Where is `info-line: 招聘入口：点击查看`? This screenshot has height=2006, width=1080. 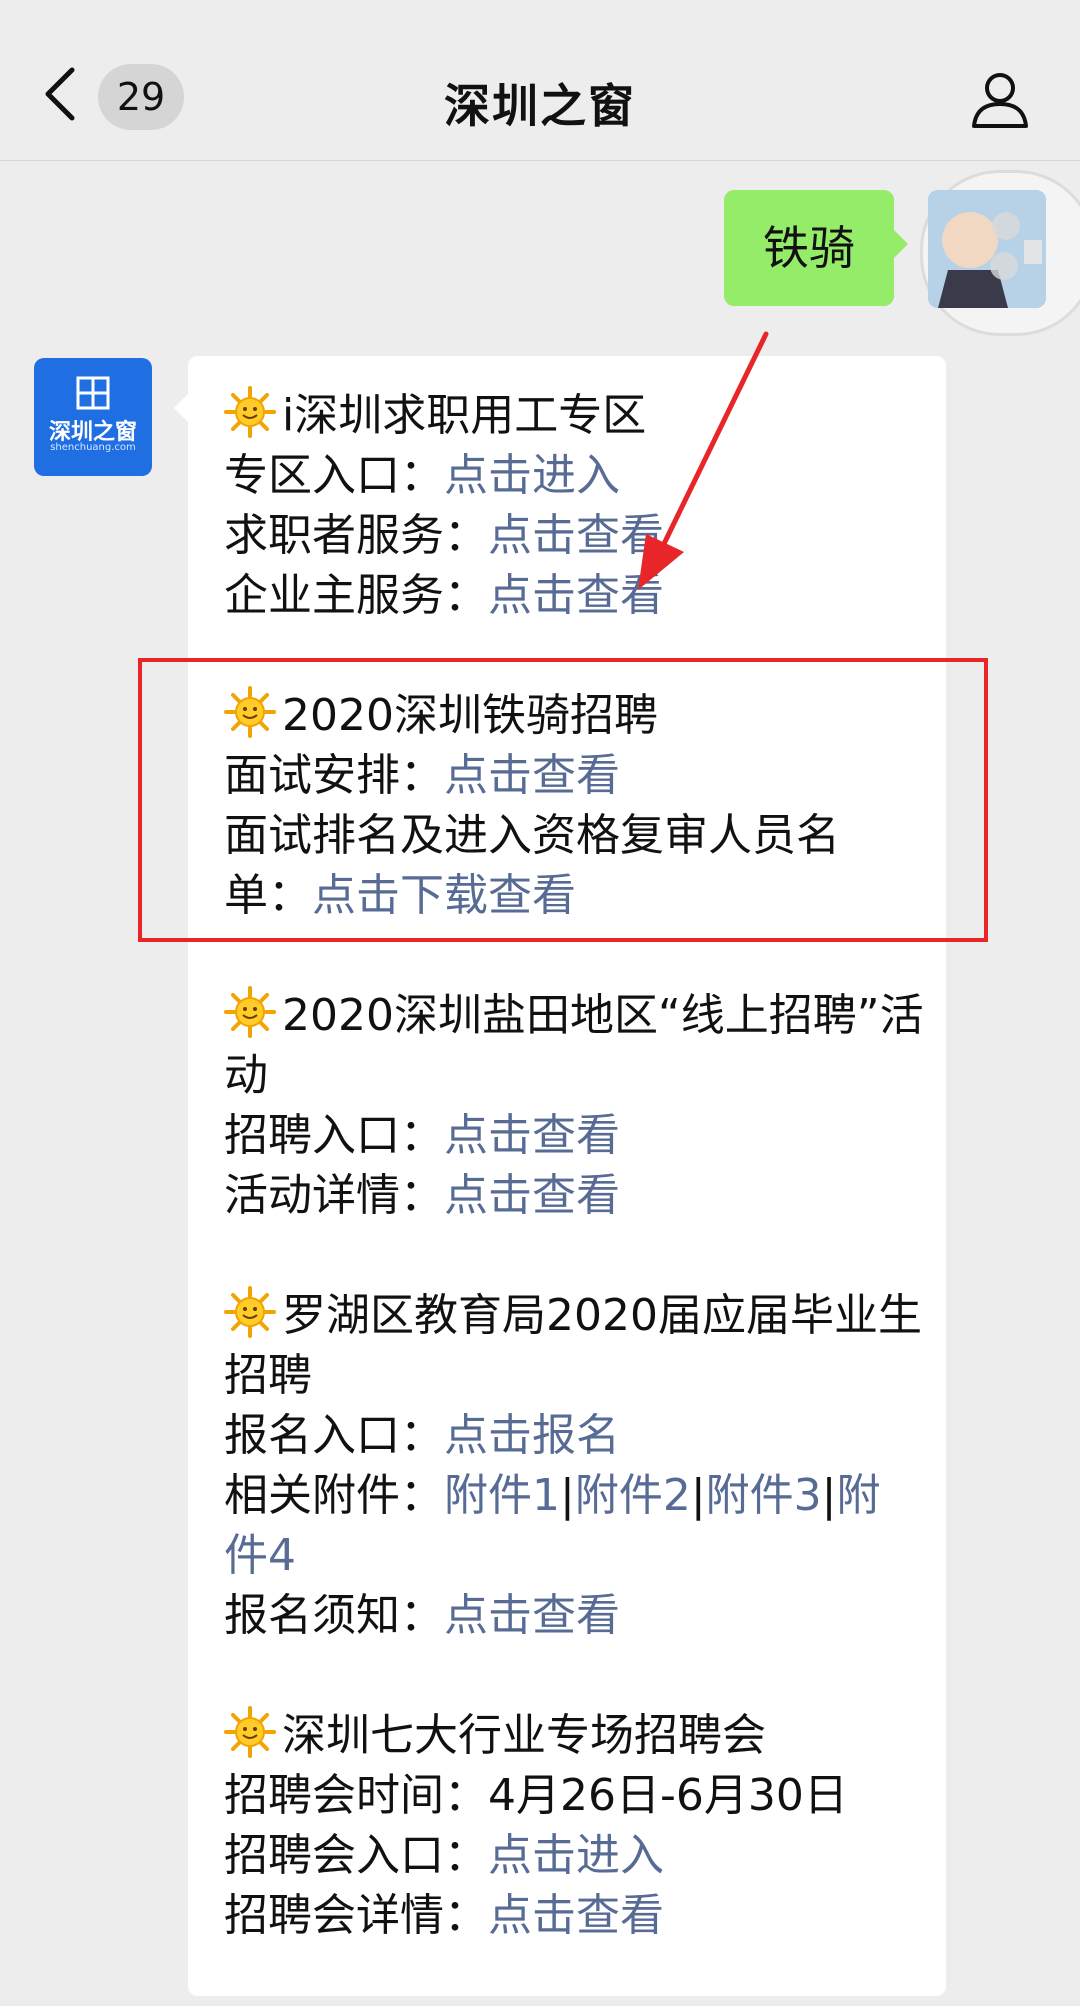
info-line: 招聘入口：点击查看 is located at coordinates (574, 1136).